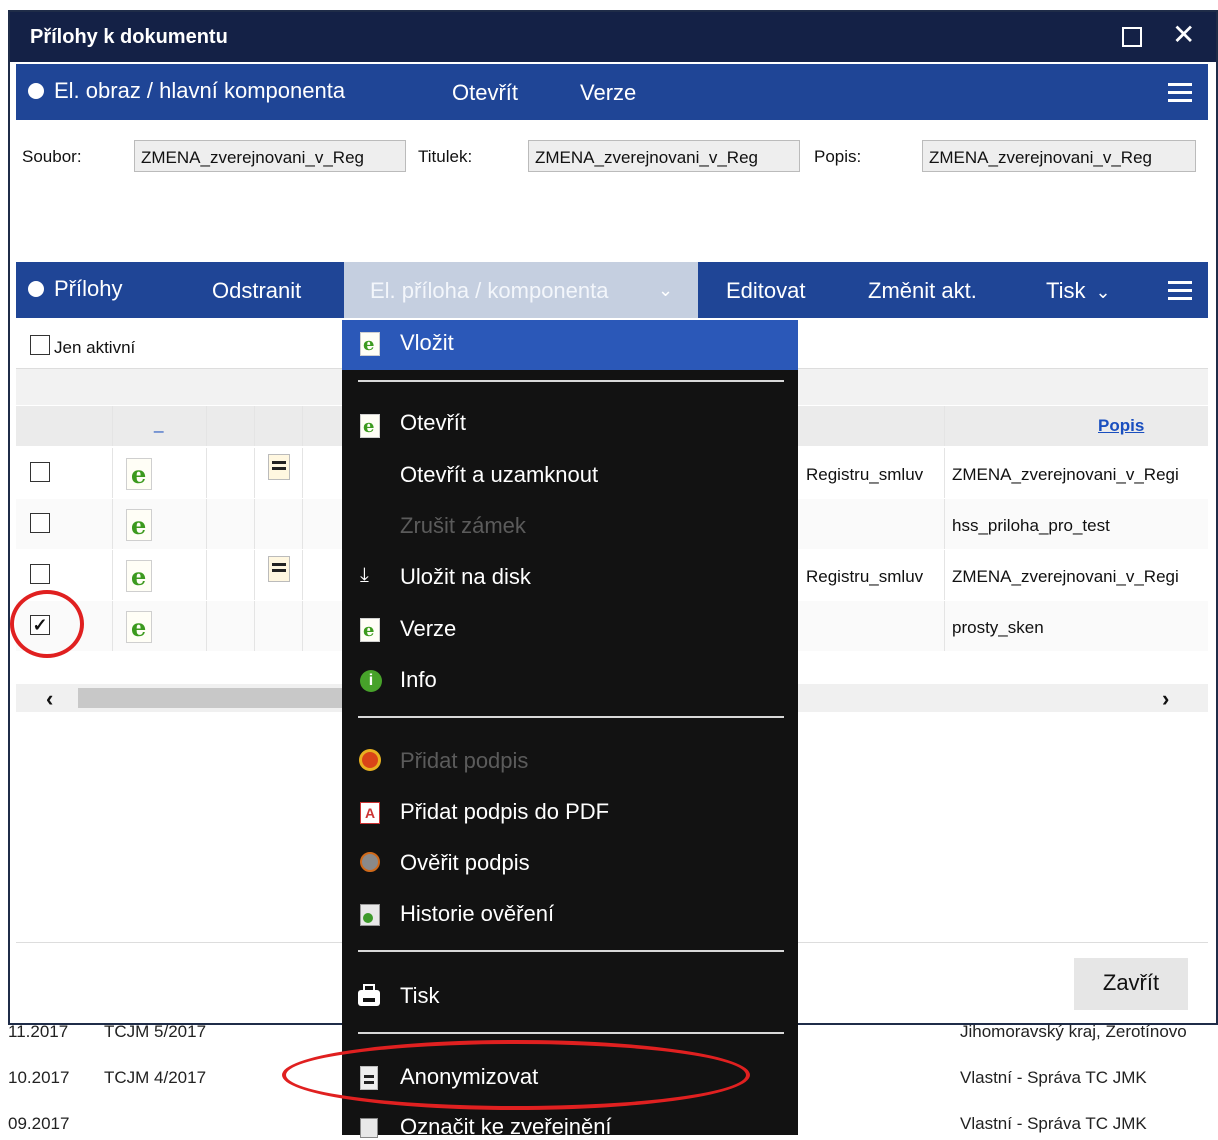 The height and width of the screenshot is (1140, 1218). Describe the element at coordinates (200, 90) in the screenshot. I see `main-component-label: El. obraz / hlavní komponenta` at that location.